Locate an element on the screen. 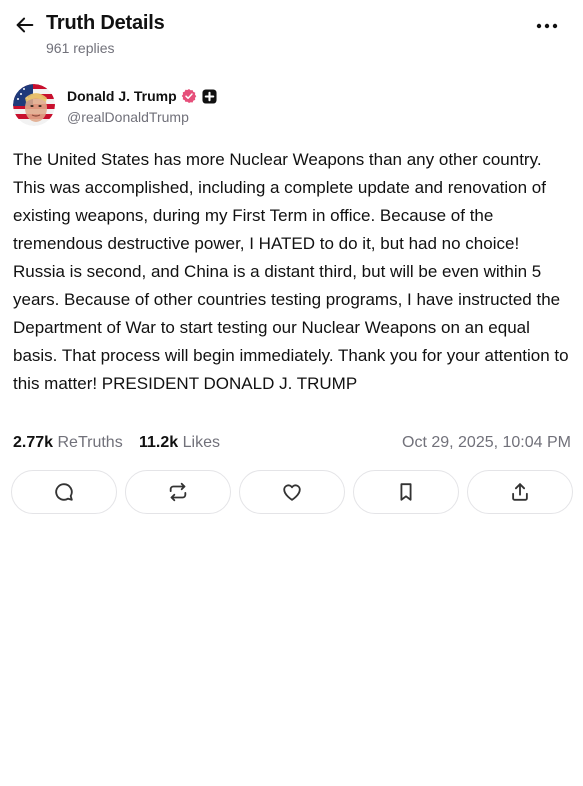 This screenshot has width=583, height=786. reply-button is located at coordinates (64, 492).